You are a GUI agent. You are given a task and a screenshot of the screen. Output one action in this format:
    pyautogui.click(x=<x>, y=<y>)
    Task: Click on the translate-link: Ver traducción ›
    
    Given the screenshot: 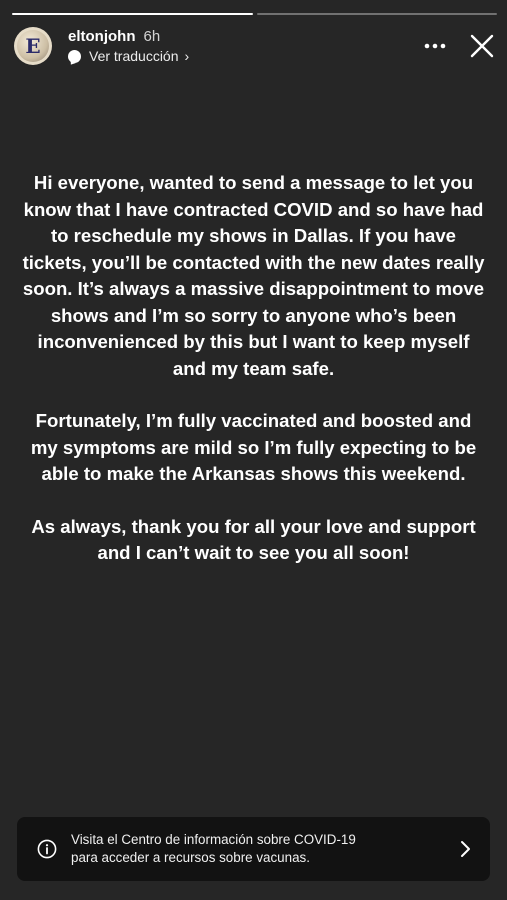 What is the action you would take?
    pyautogui.click(x=128, y=56)
    